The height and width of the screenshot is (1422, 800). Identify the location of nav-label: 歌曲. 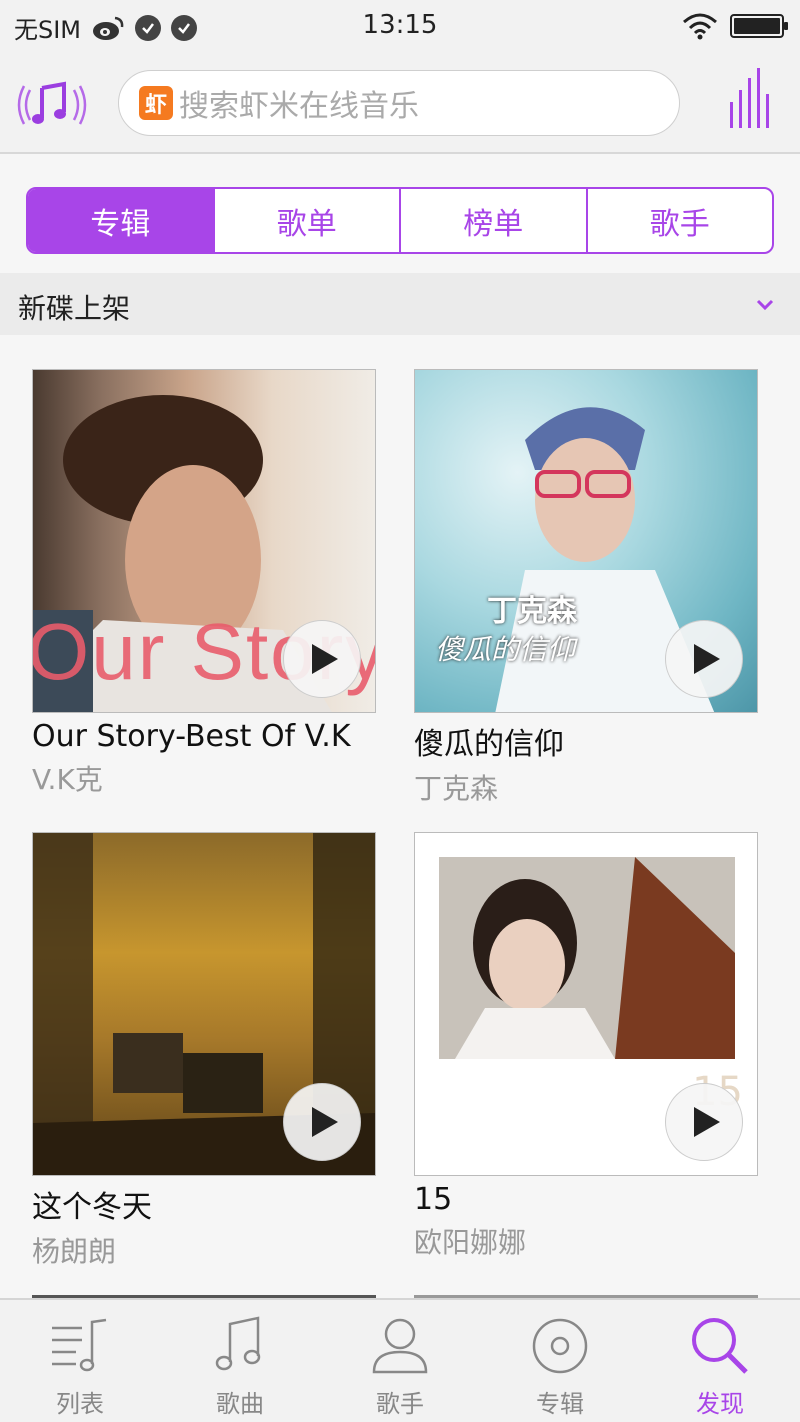
(240, 1404).